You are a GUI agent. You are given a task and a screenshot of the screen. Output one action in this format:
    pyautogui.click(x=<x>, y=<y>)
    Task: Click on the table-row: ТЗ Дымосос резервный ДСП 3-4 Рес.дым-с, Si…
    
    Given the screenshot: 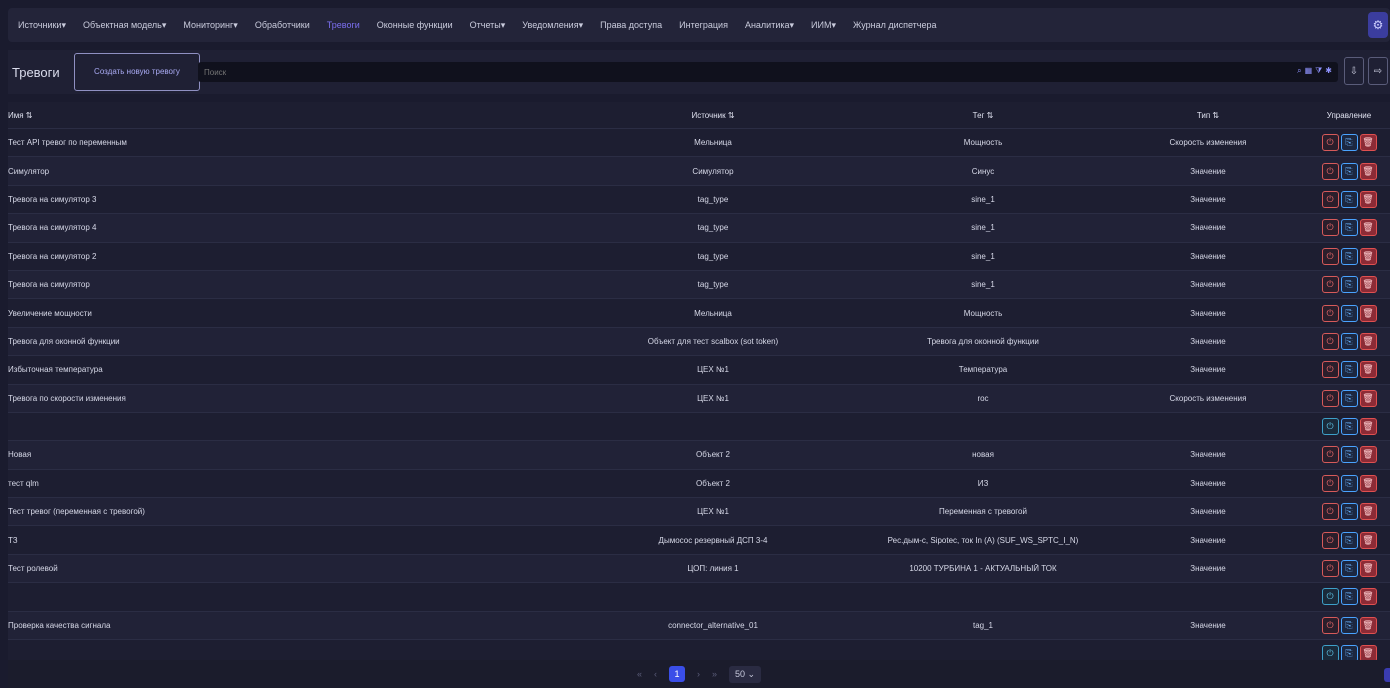 What is the action you would take?
    pyautogui.click(x=699, y=539)
    